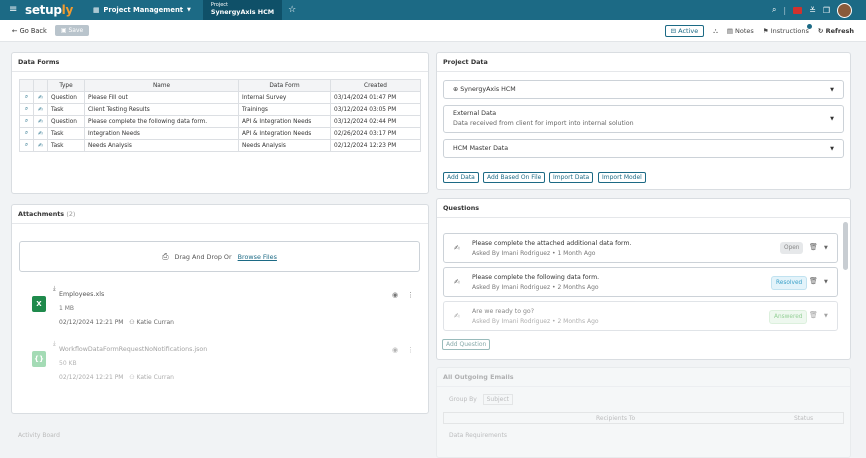 This screenshot has height=458, width=866. Describe the element at coordinates (284, 109) in the screenshot. I see `cell-data-form: Trainings` at that location.